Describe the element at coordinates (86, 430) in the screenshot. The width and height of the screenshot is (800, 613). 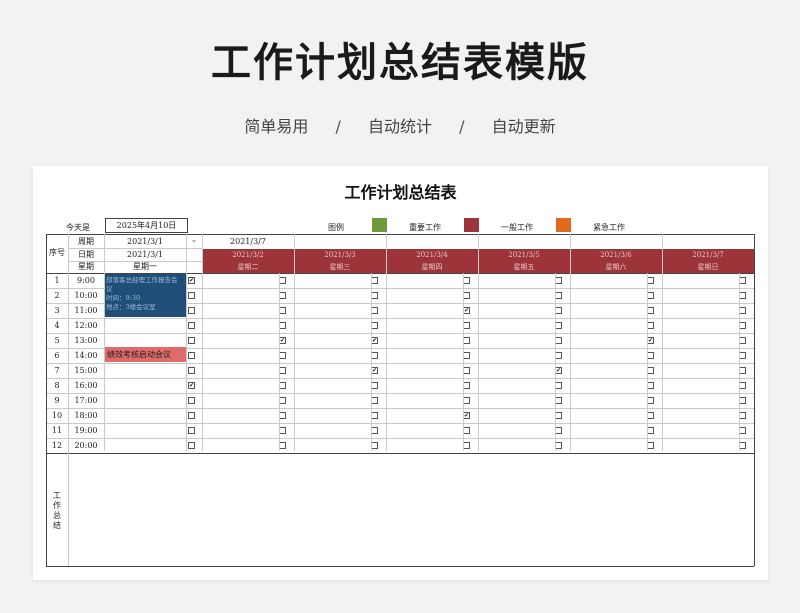
I see `row-time: 19:00` at that location.